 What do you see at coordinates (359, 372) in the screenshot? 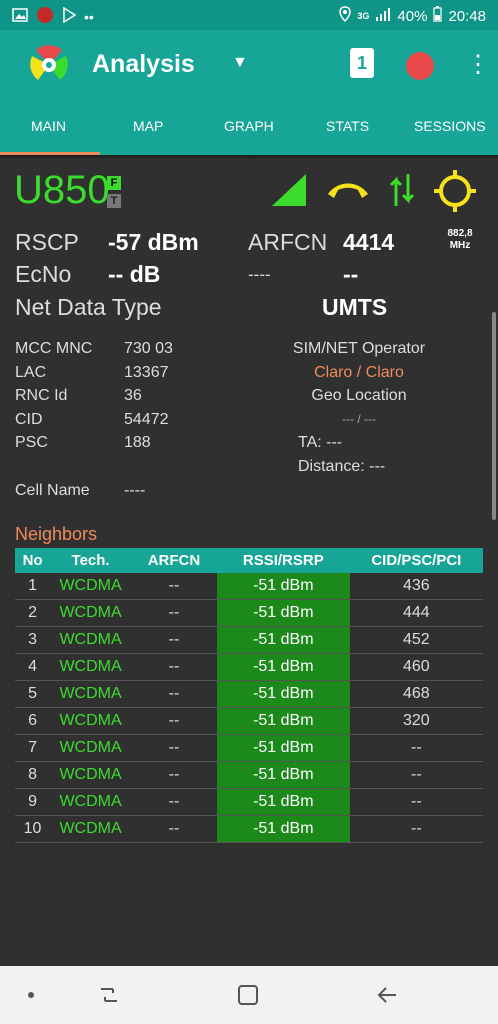
I see `operator-value: Claro / Claro` at bounding box center [359, 372].